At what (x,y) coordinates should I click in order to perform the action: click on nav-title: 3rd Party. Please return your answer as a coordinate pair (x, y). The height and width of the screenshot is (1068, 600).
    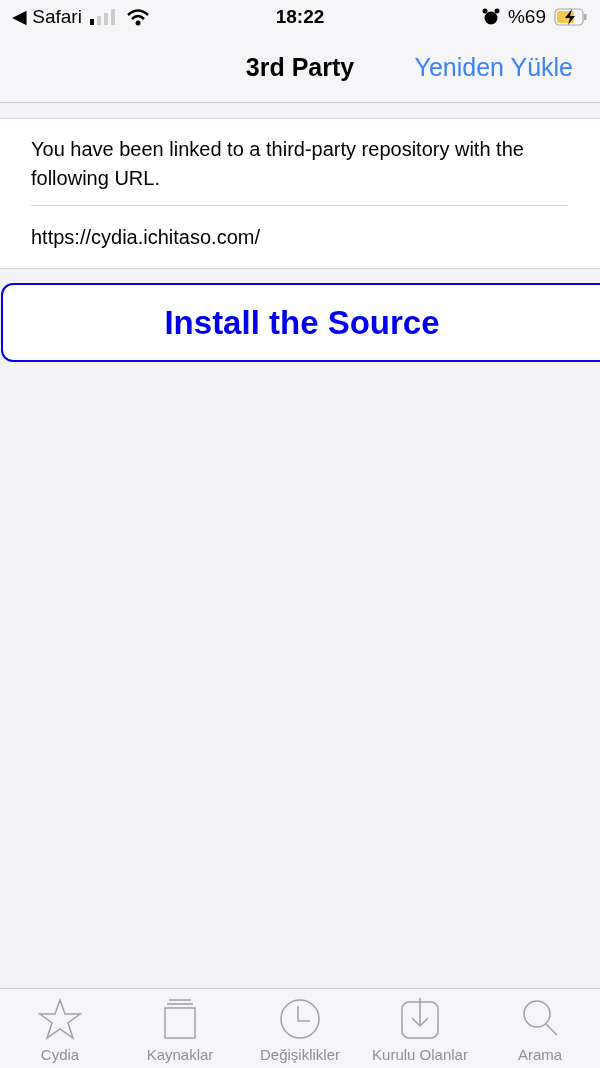
    Looking at the image, I should click on (300, 68).